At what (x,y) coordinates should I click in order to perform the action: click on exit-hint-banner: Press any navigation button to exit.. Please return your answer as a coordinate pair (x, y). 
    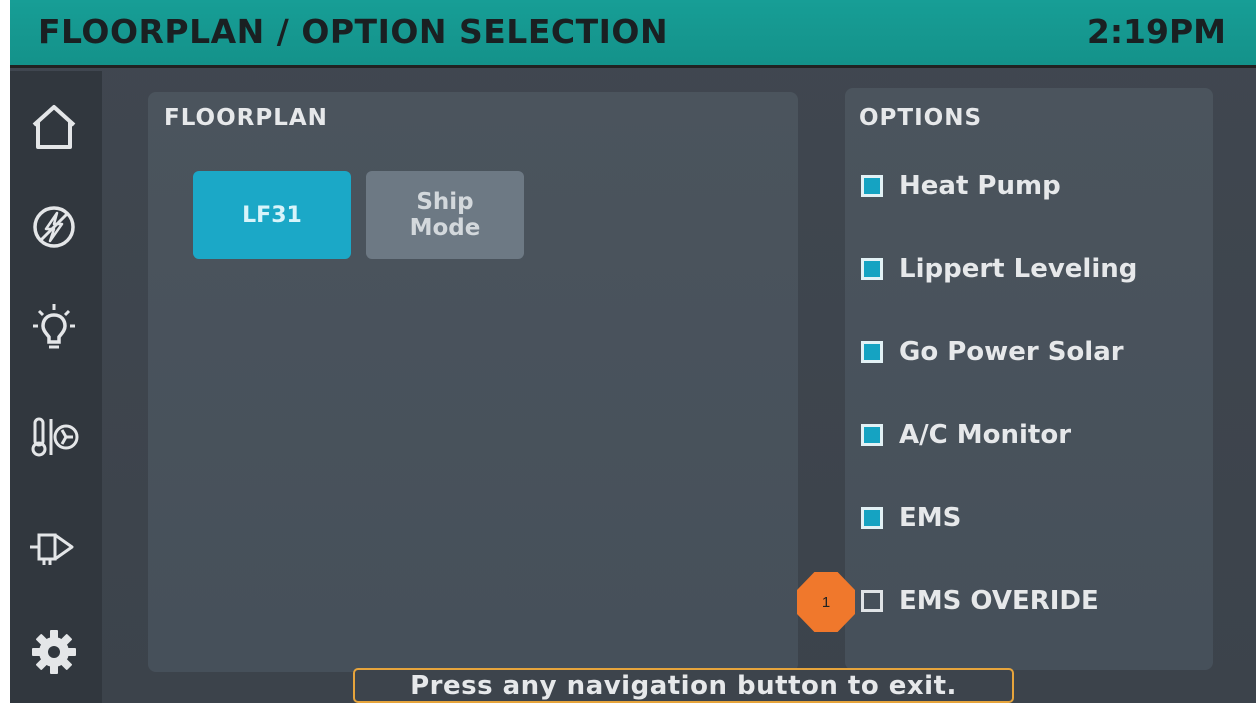
    Looking at the image, I should click on (683, 685).